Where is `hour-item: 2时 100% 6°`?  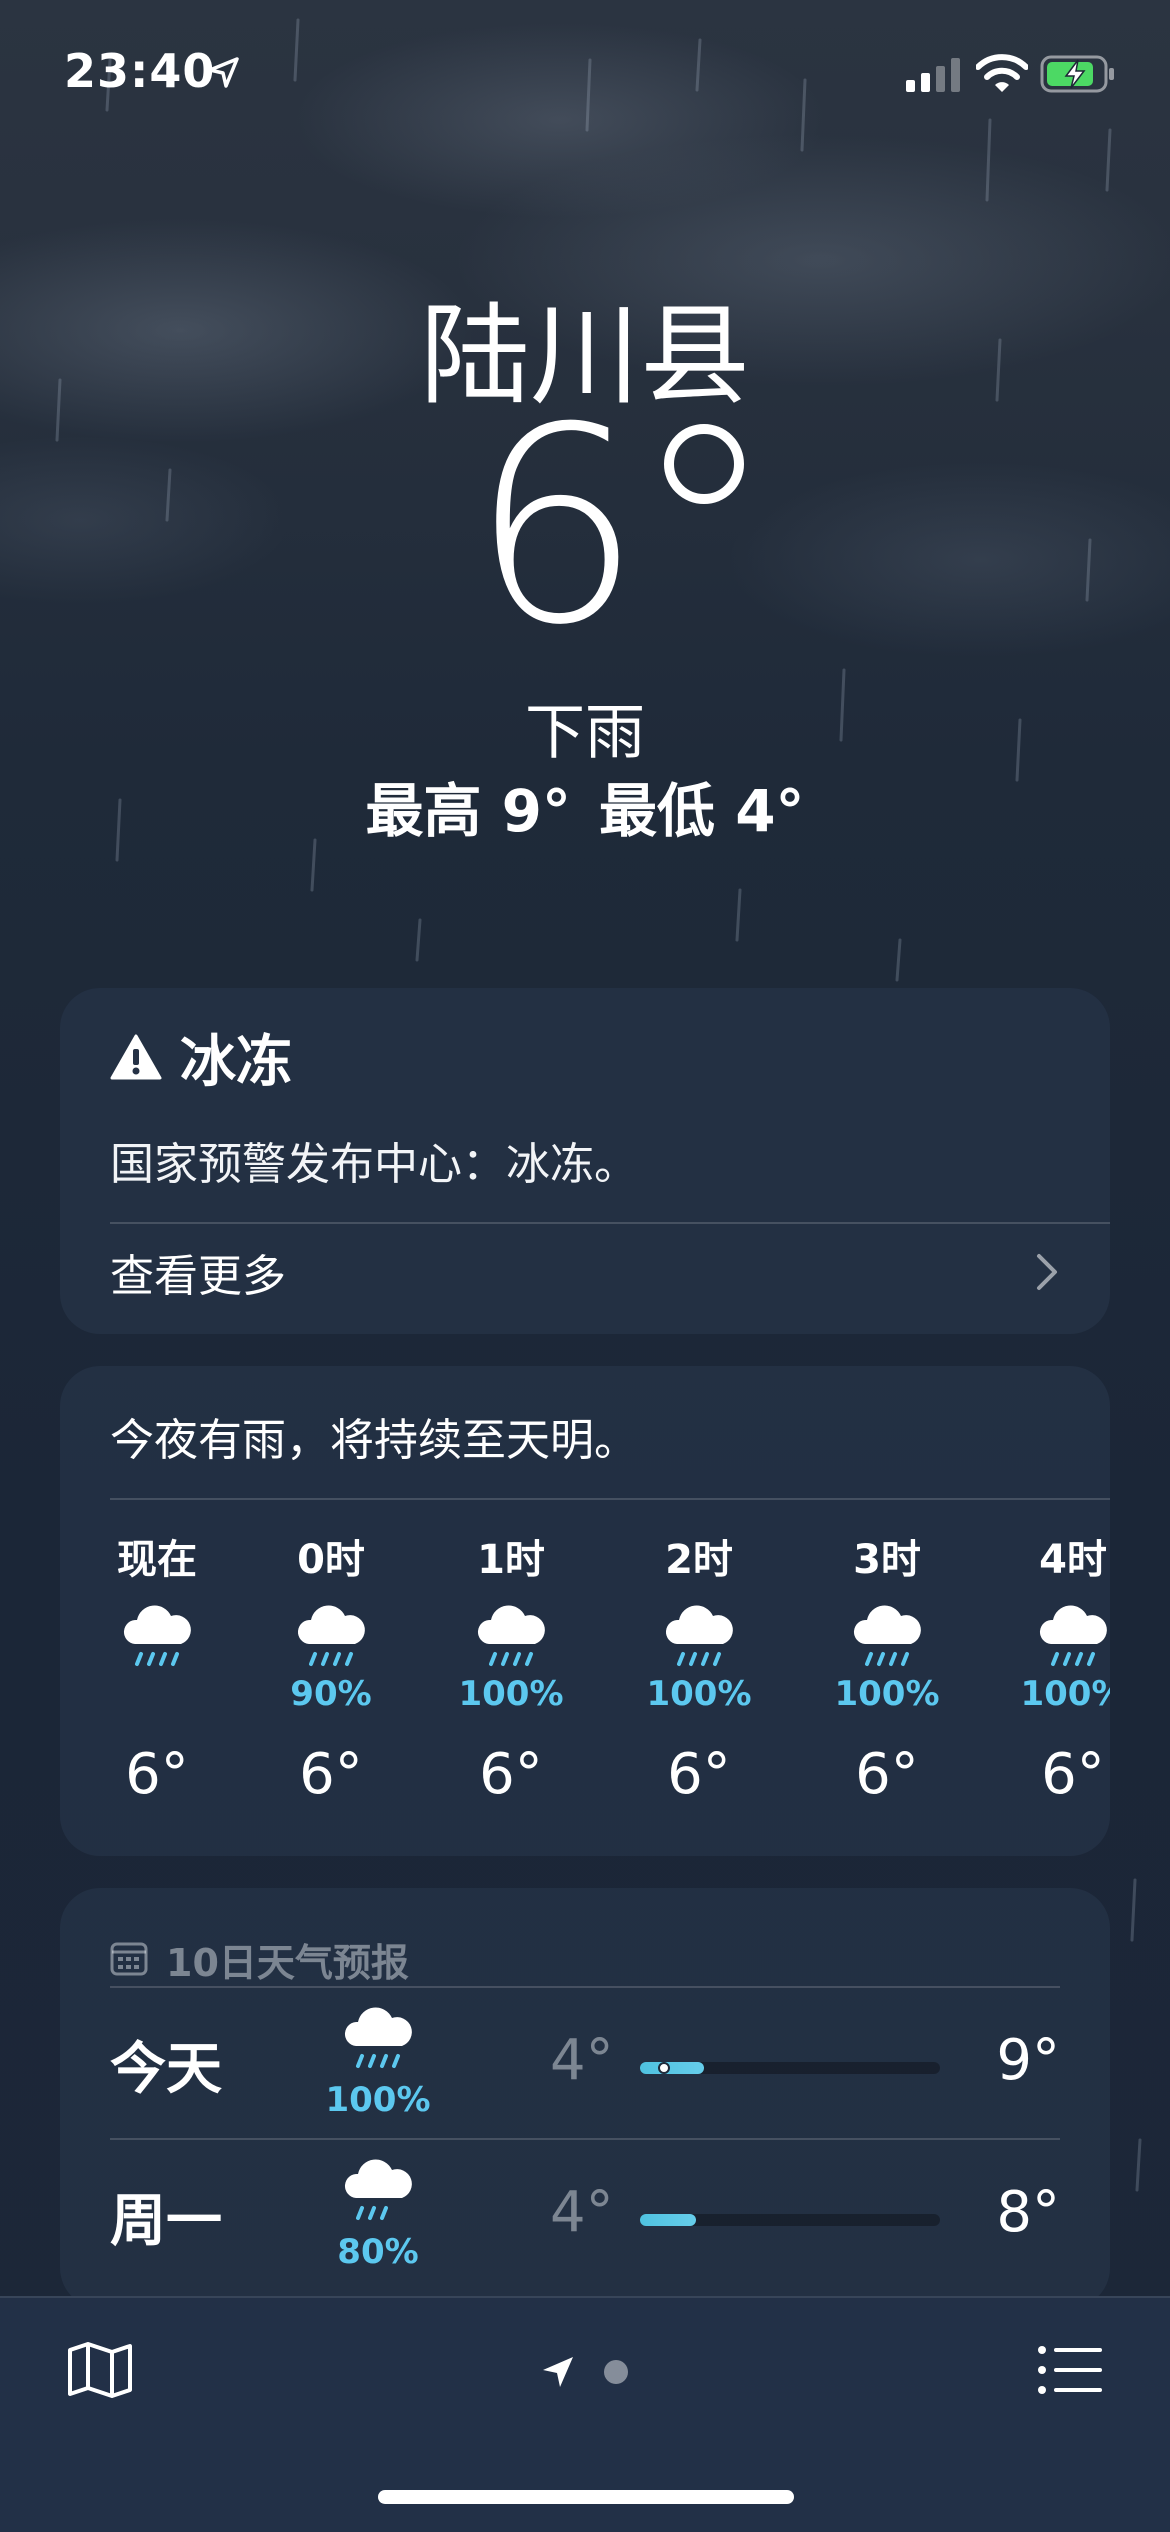
hour-item: 2时 100% 6° is located at coordinates (699, 1669).